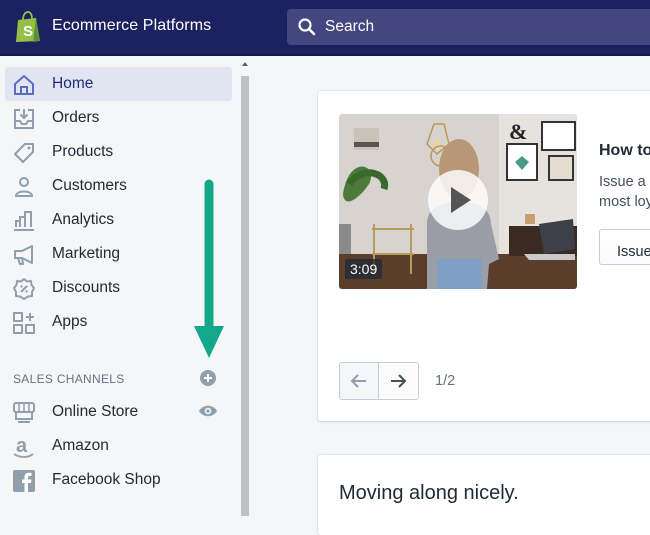  What do you see at coordinates (23, 255) in the screenshot?
I see `megaphone-icon` at bounding box center [23, 255].